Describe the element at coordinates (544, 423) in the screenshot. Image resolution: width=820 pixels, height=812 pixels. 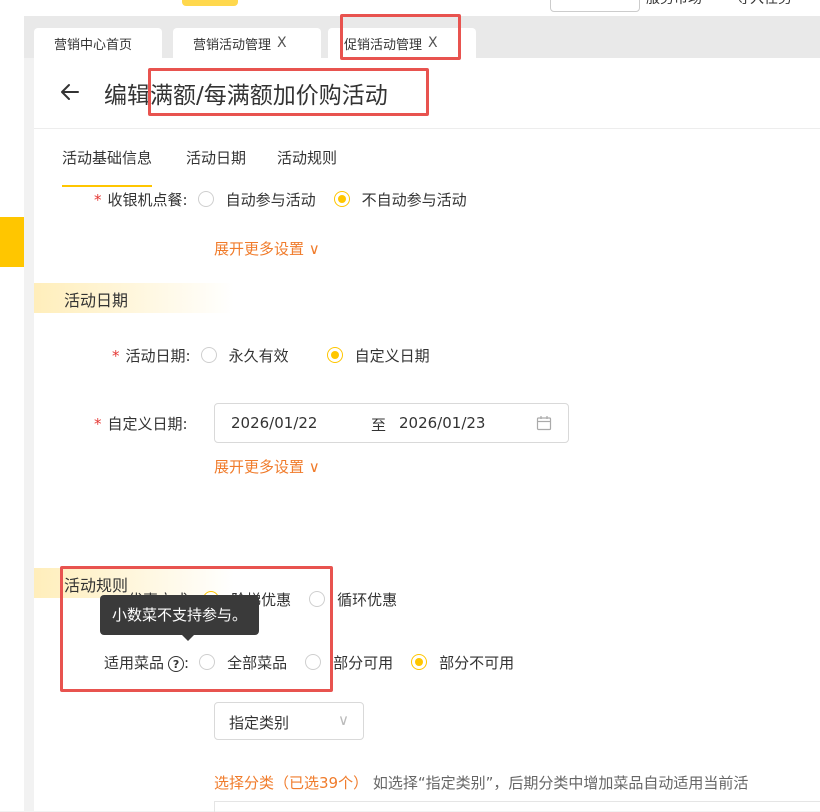
I see `calendar-icon` at that location.